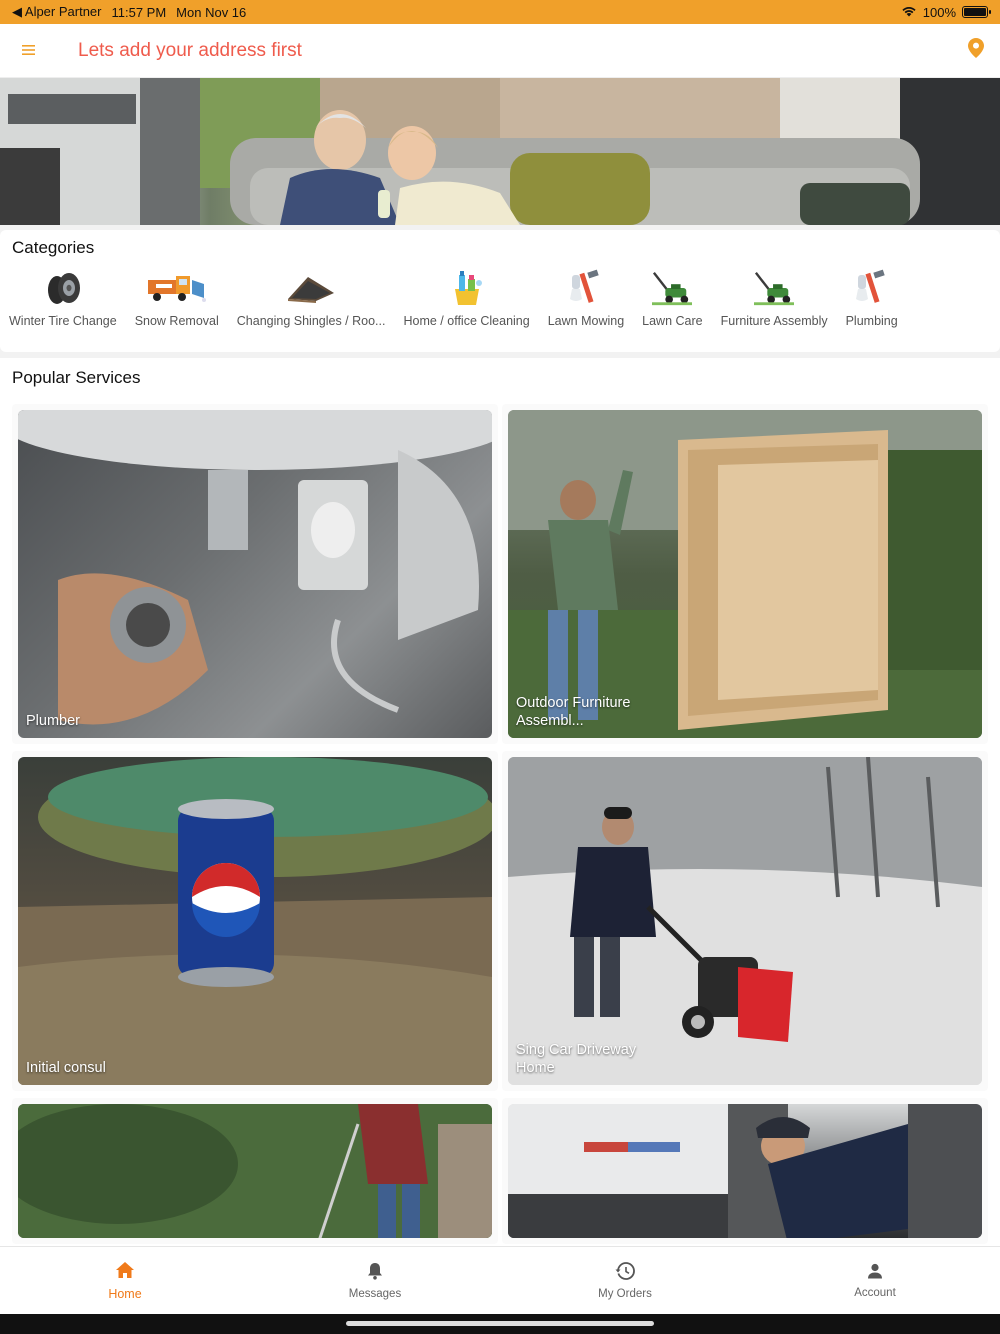  I want to click on category-plumbing: Plumbing, so click(872, 298).